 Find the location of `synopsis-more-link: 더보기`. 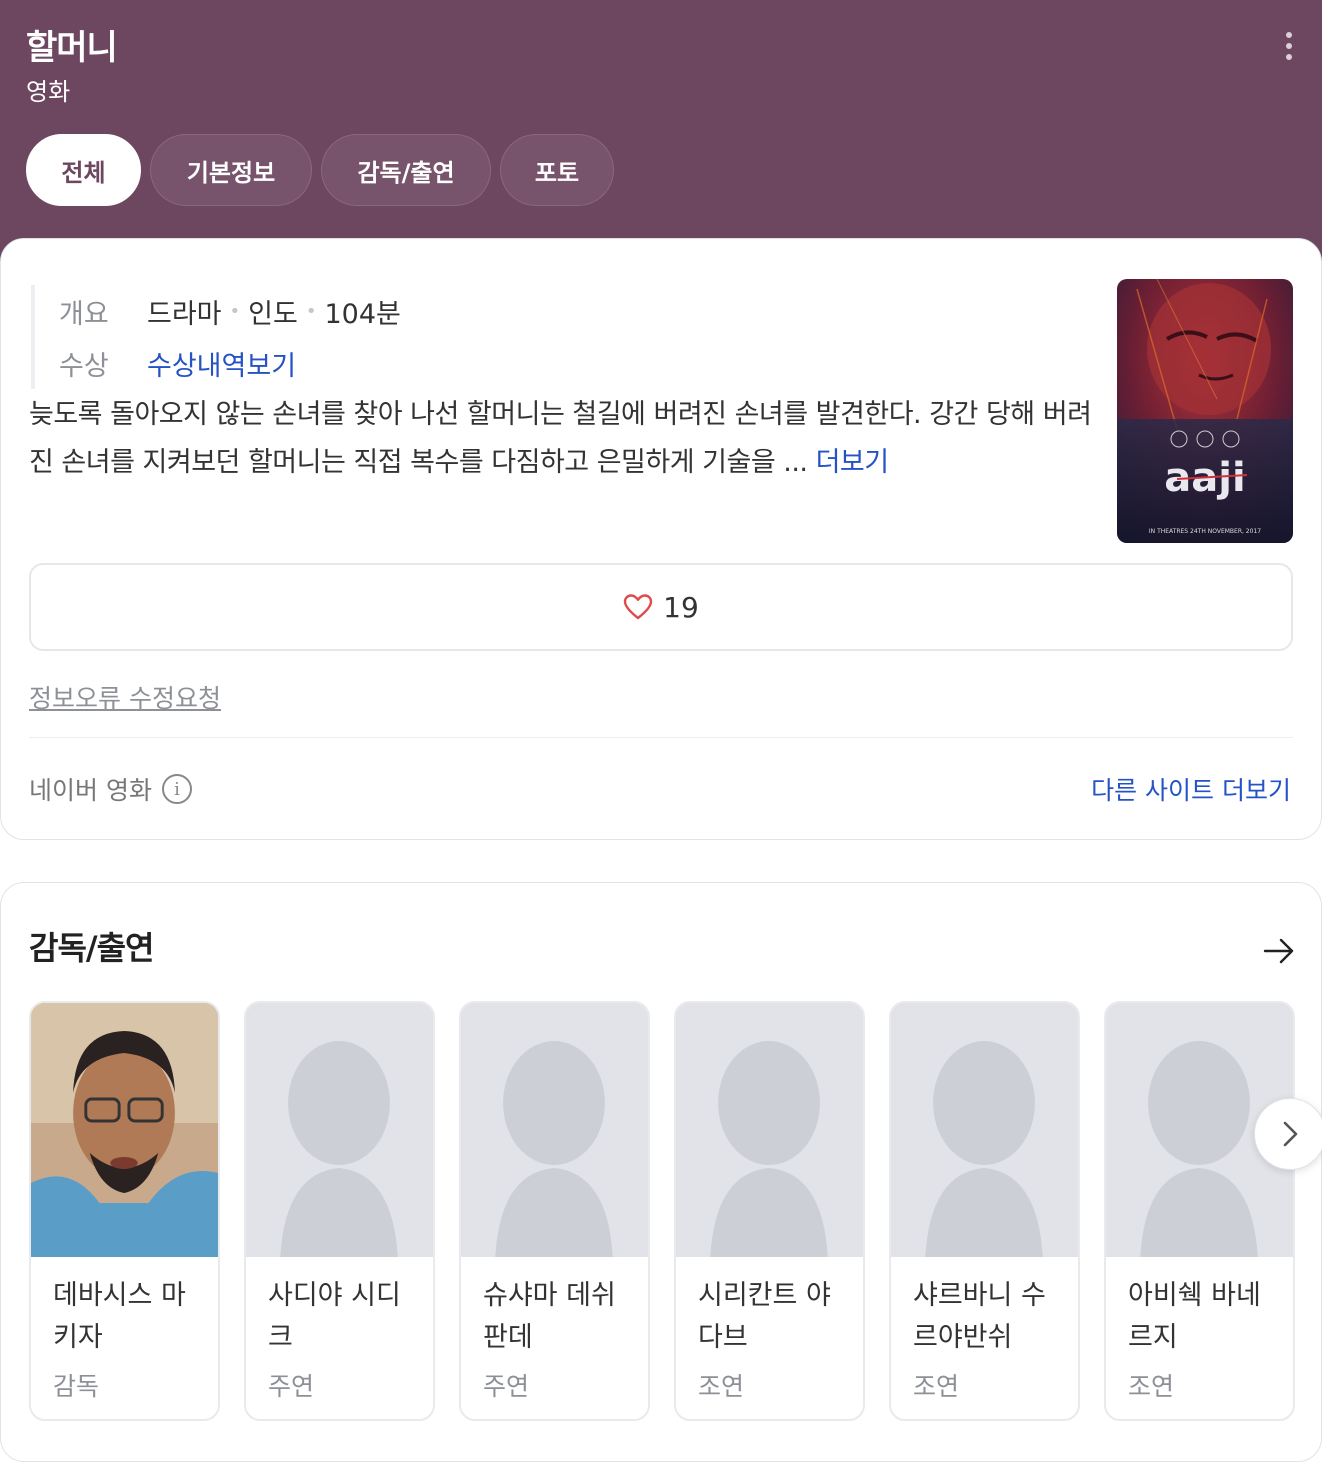

synopsis-more-link: 더보기 is located at coordinates (853, 462).